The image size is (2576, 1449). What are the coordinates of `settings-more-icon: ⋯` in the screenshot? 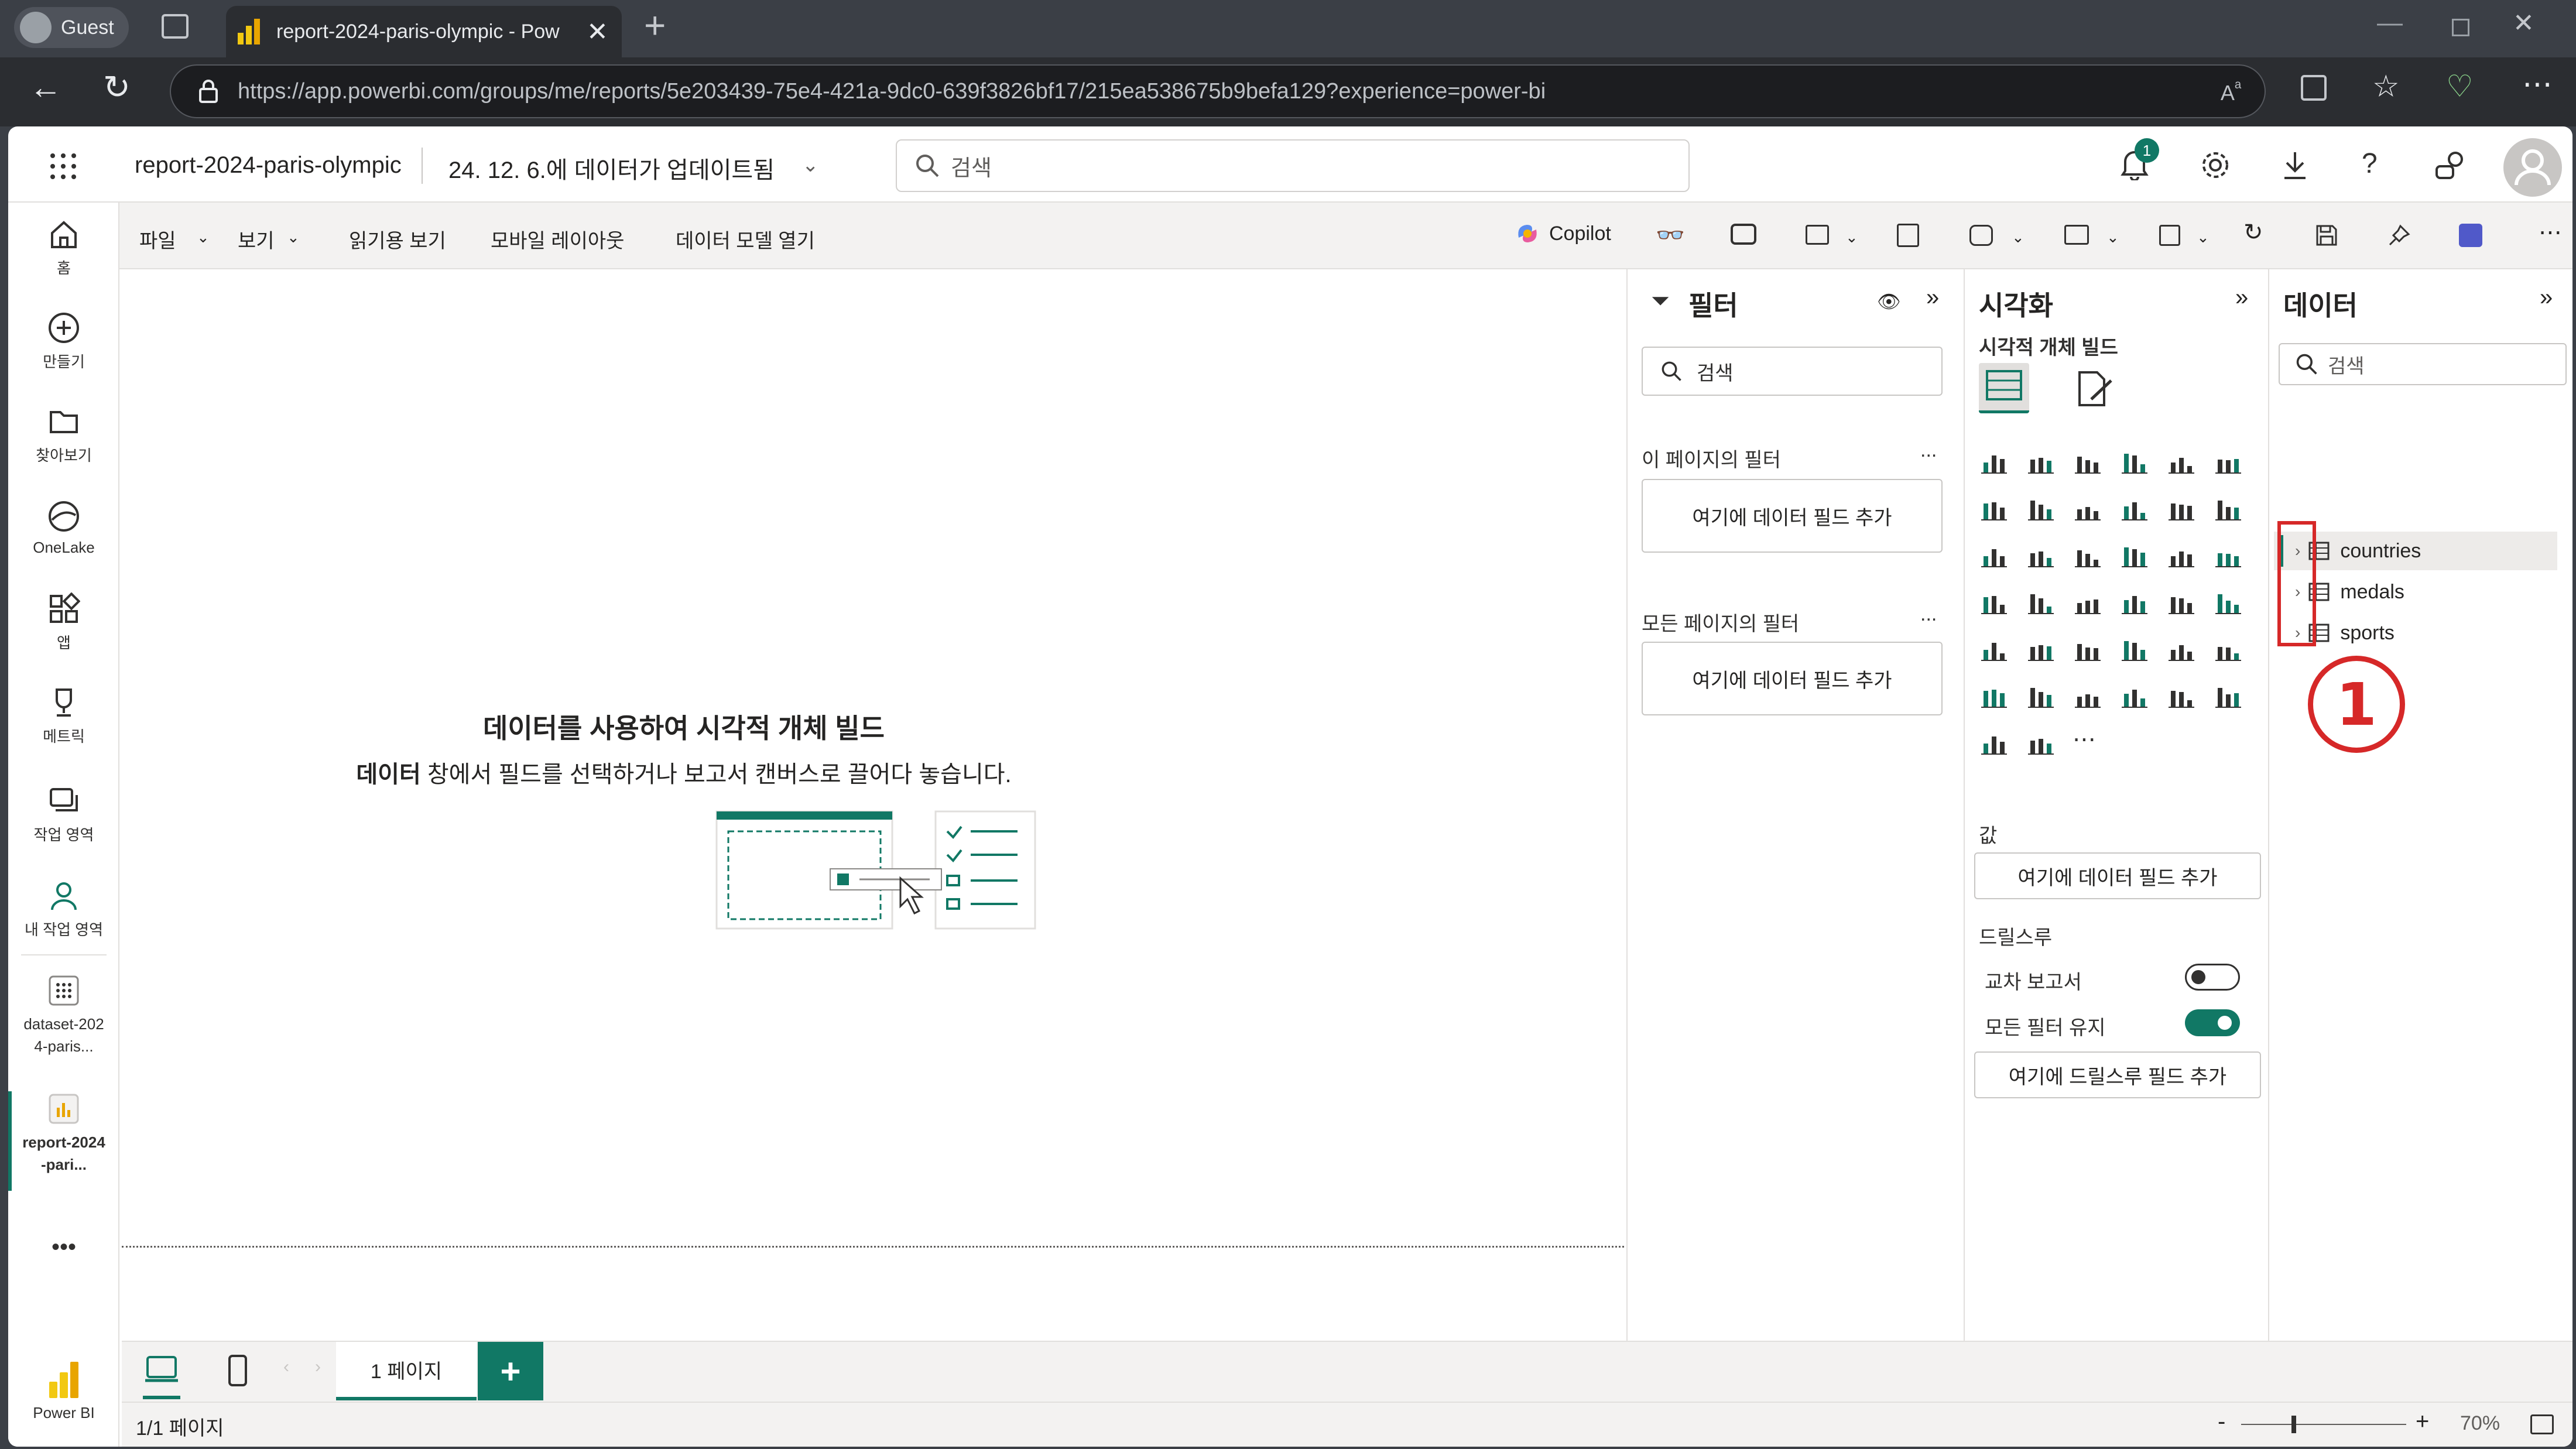 It's located at (2537, 84).